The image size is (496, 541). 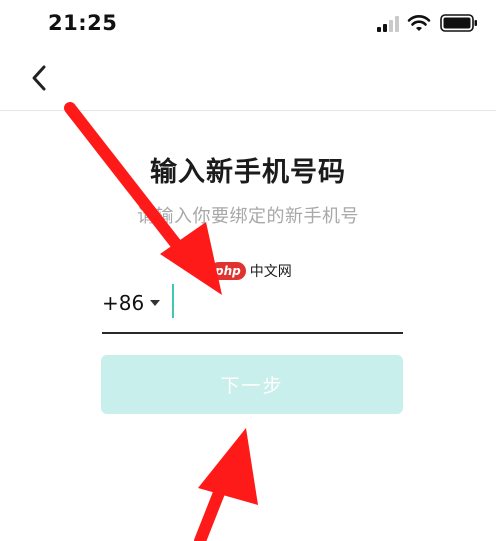 I want to click on arrow-pointing-to-button, so click(x=226, y=484).